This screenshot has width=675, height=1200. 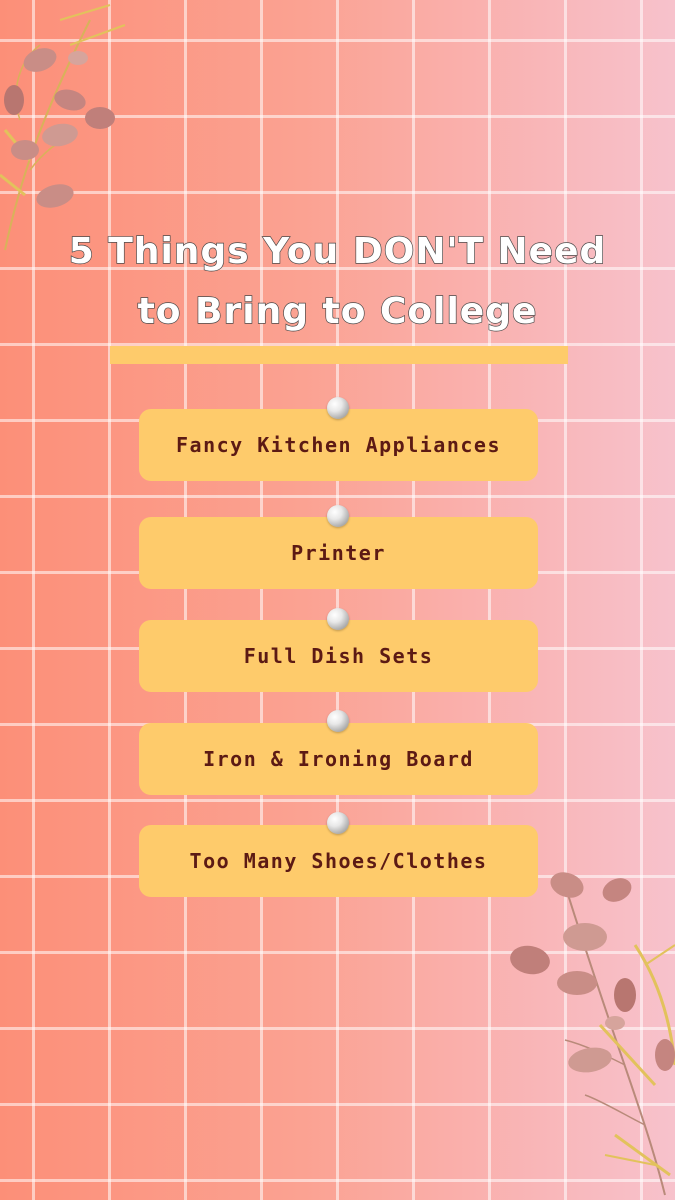 I want to click on title-line-2: to Bring to College, so click(x=337, y=311).